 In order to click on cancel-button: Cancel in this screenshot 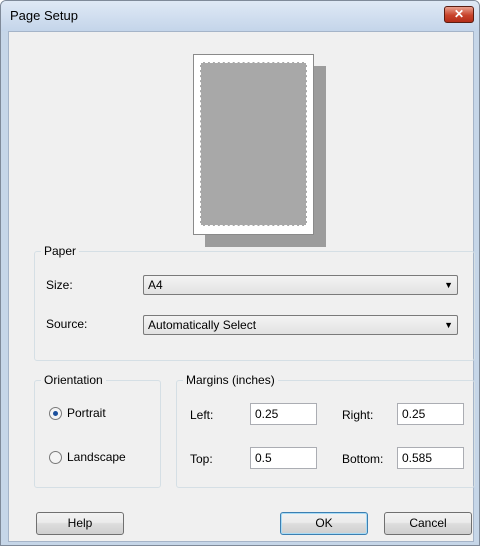, I will do `click(428, 523)`.